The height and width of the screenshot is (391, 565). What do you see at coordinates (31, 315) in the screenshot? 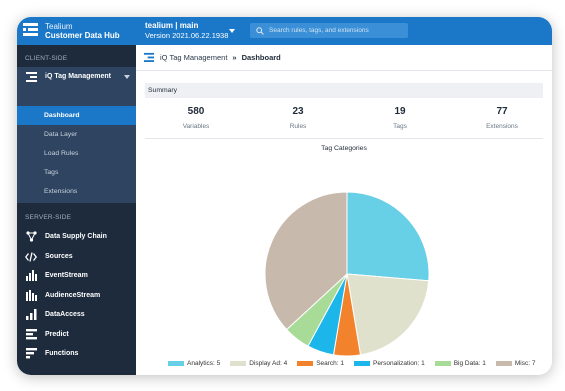
I see `bar-chart-icon` at bounding box center [31, 315].